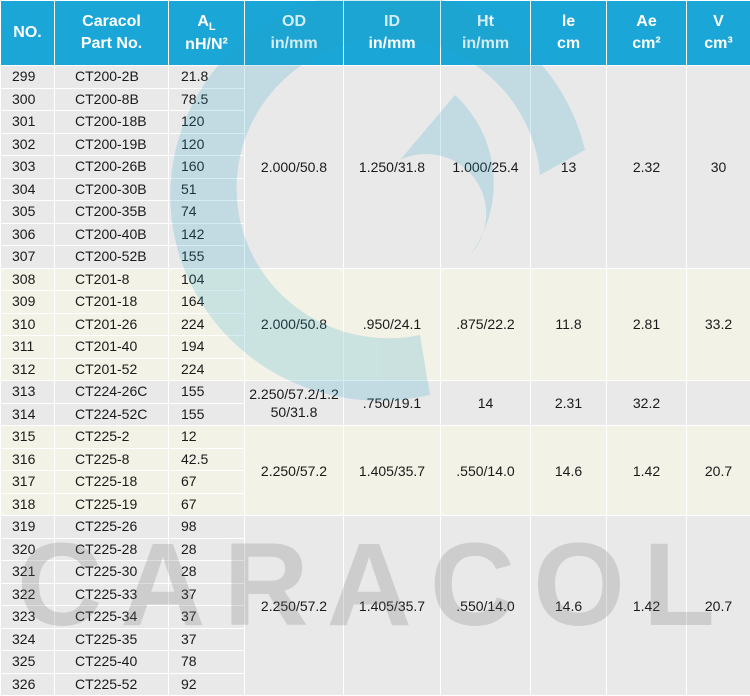 The width and height of the screenshot is (750, 696). What do you see at coordinates (112, 234) in the screenshot?
I see `part-number: CT200-40B` at bounding box center [112, 234].